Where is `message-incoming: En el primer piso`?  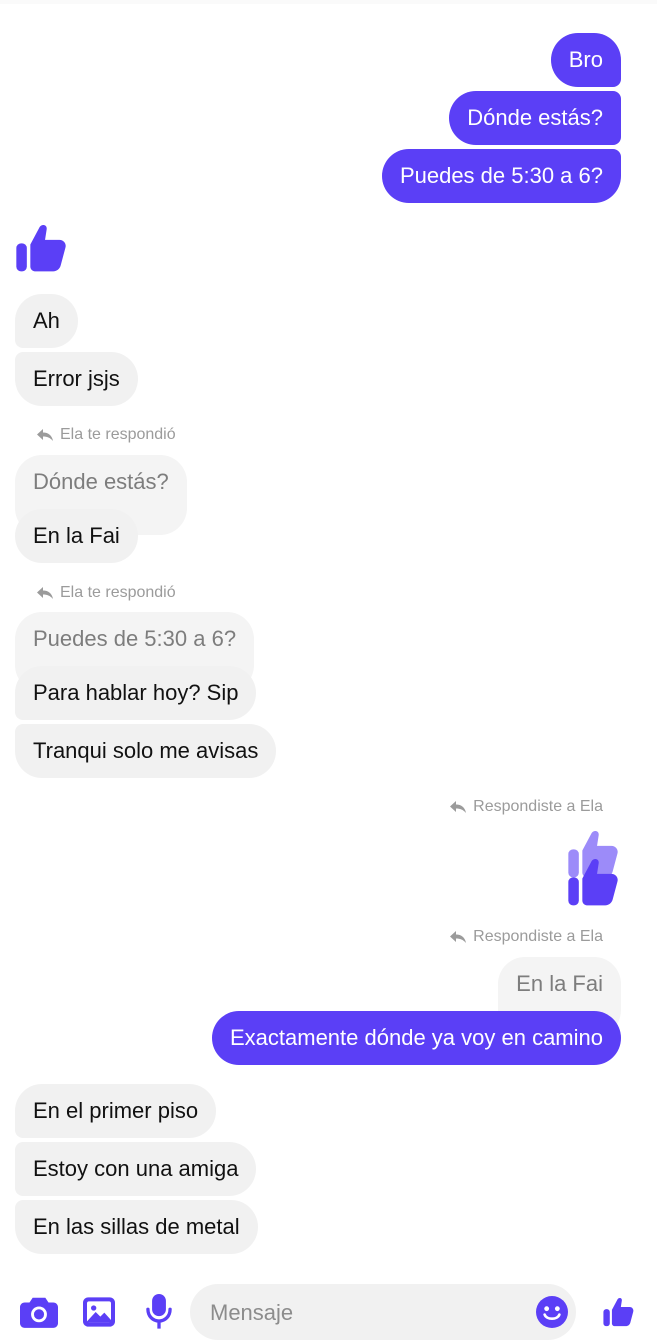 message-incoming: En el primer piso is located at coordinates (116, 1111).